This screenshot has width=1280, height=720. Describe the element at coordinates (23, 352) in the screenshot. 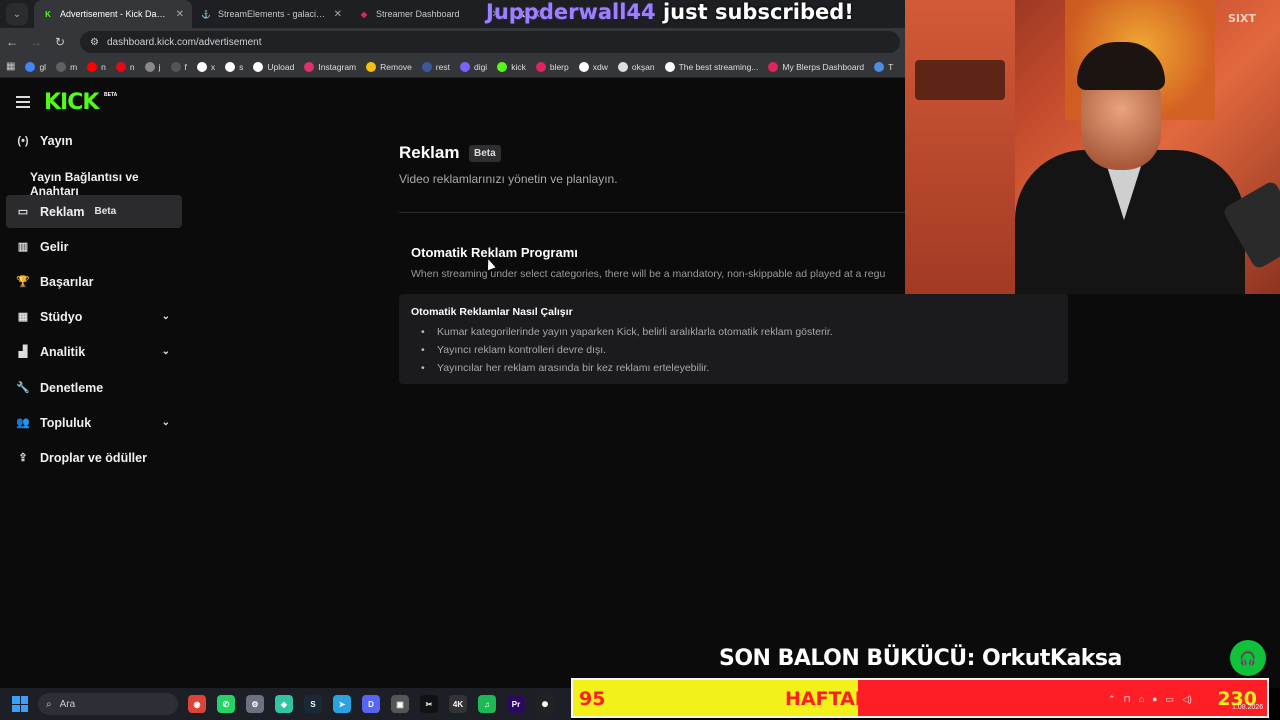

I see `analytics-icon: ▟` at that location.